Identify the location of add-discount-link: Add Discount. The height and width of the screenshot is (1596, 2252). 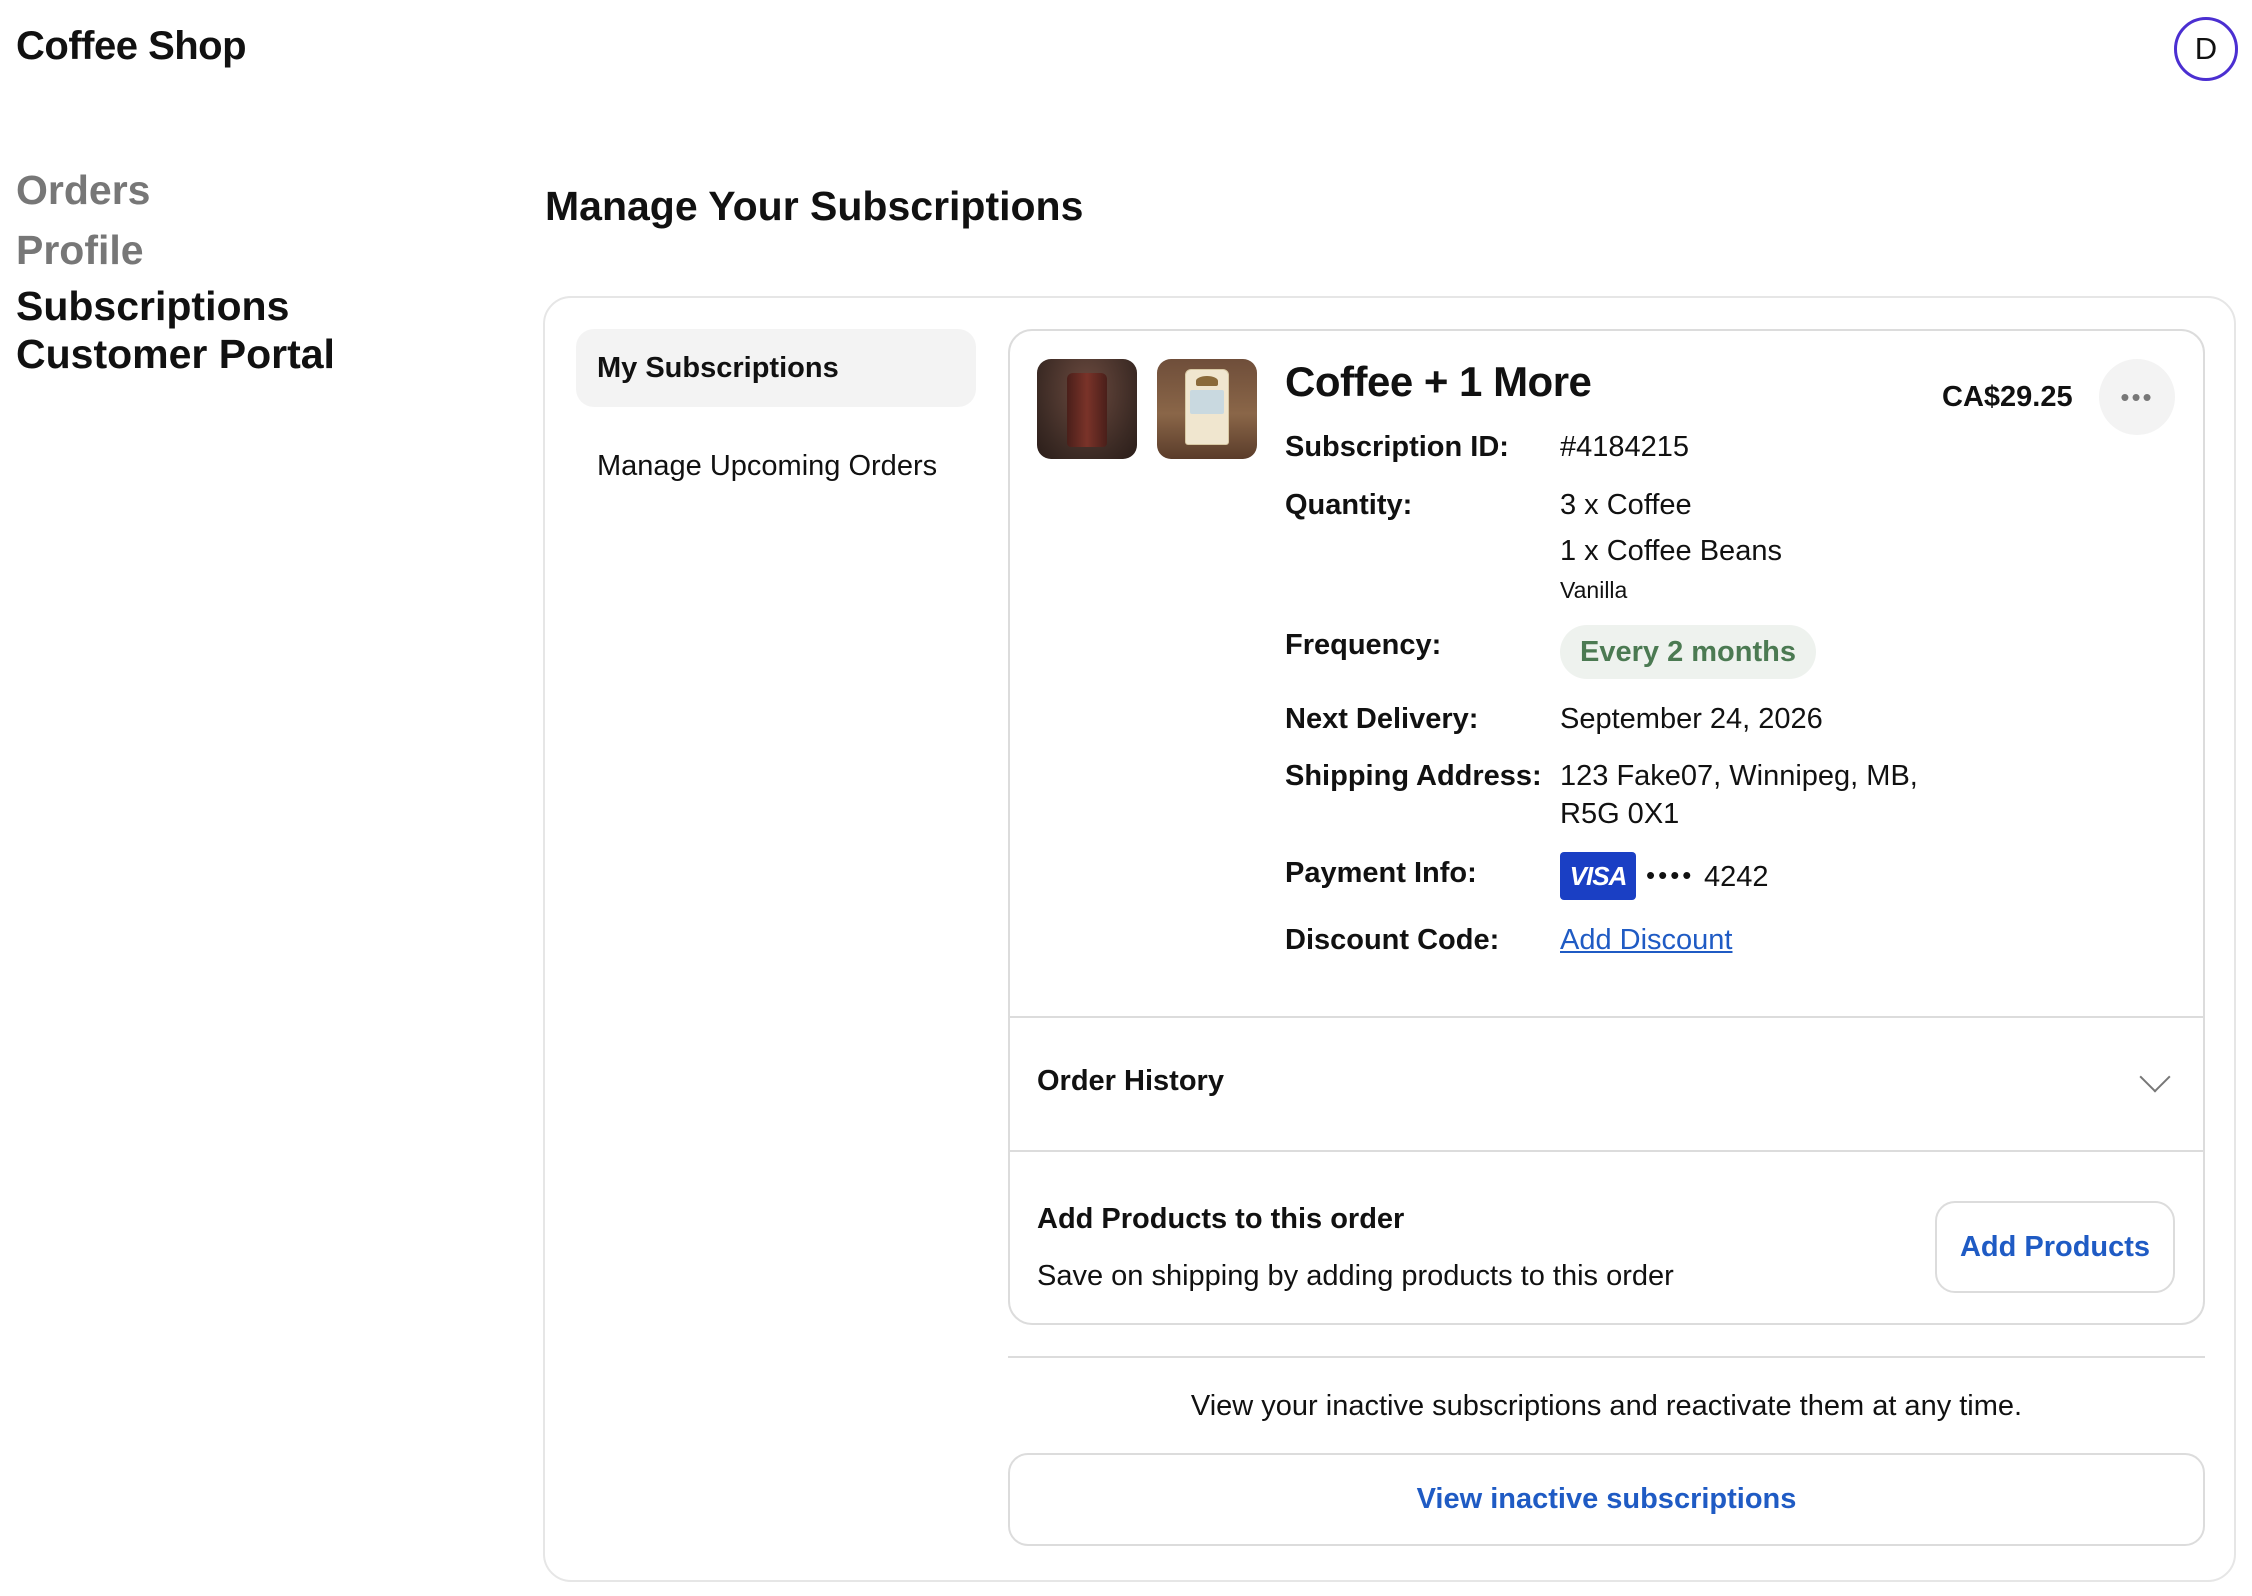
(1646, 940).